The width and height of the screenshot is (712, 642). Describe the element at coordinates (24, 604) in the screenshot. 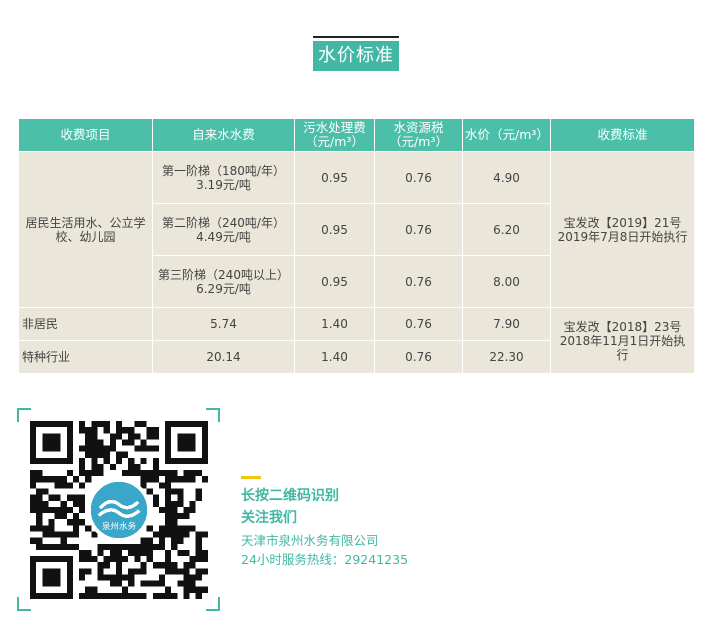

I see `frame-corner-bottom-left` at that location.